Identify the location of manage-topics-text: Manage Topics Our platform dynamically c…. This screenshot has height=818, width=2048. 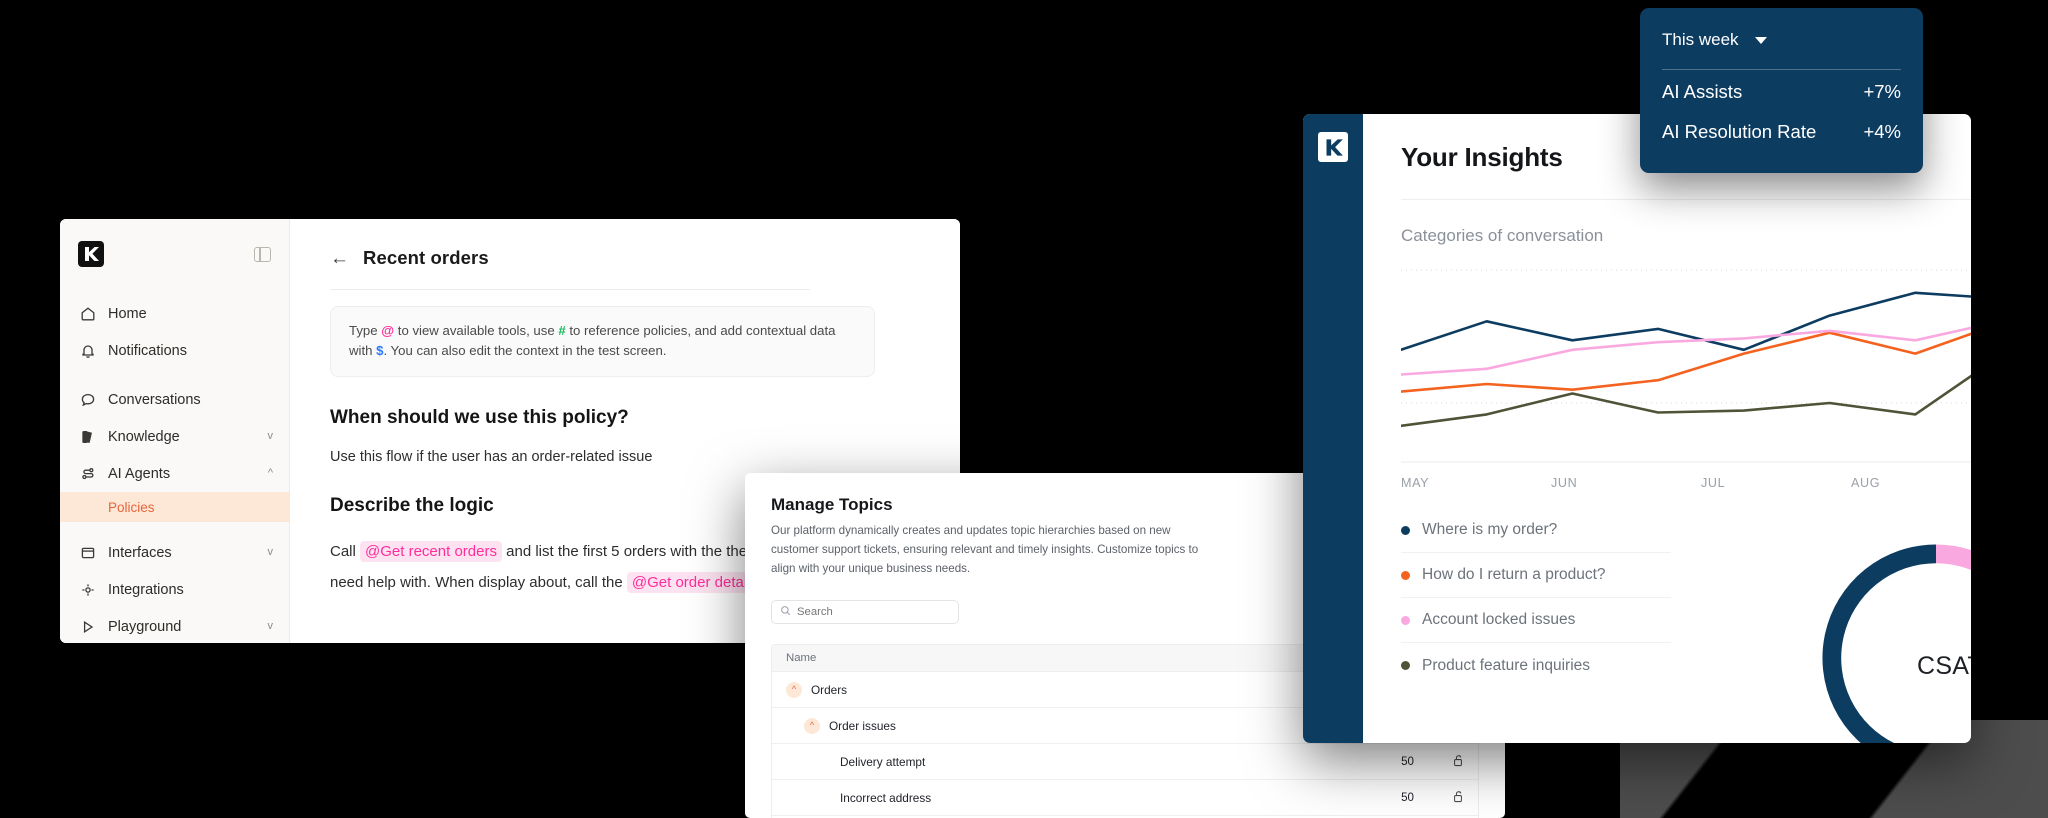
(986, 536).